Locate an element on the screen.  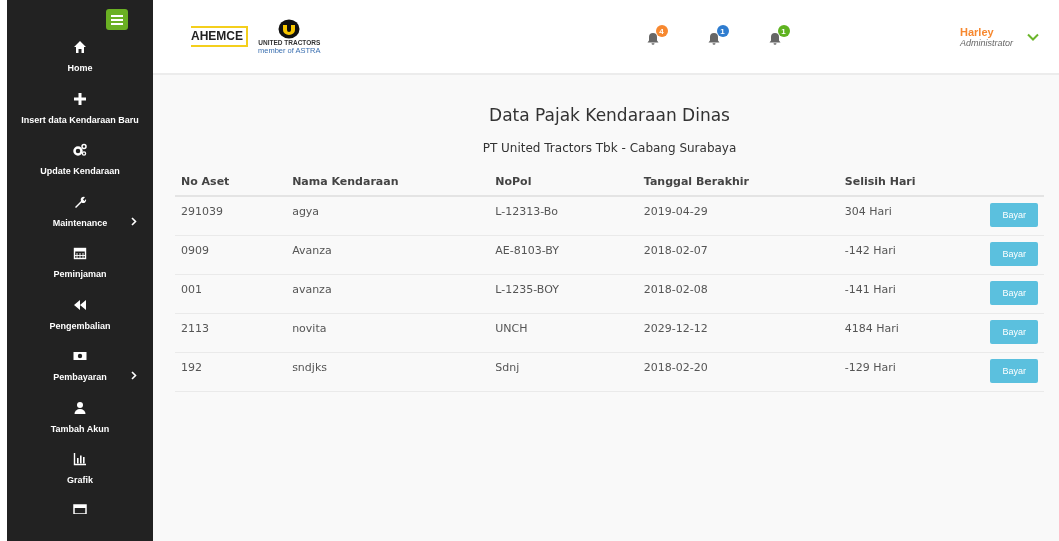
sidebar-item: Update Kendaraan is located at coordinates (80, 171).